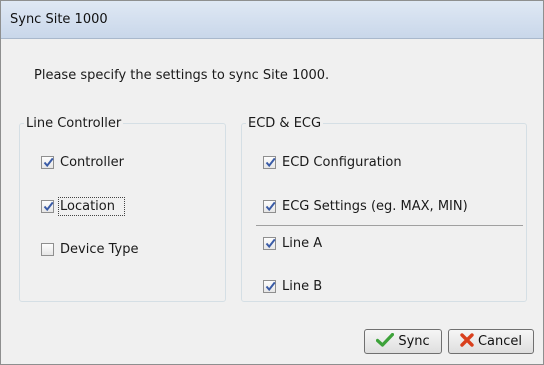 The image size is (544, 365). I want to click on line-b-checkbox: Line B, so click(292, 286).